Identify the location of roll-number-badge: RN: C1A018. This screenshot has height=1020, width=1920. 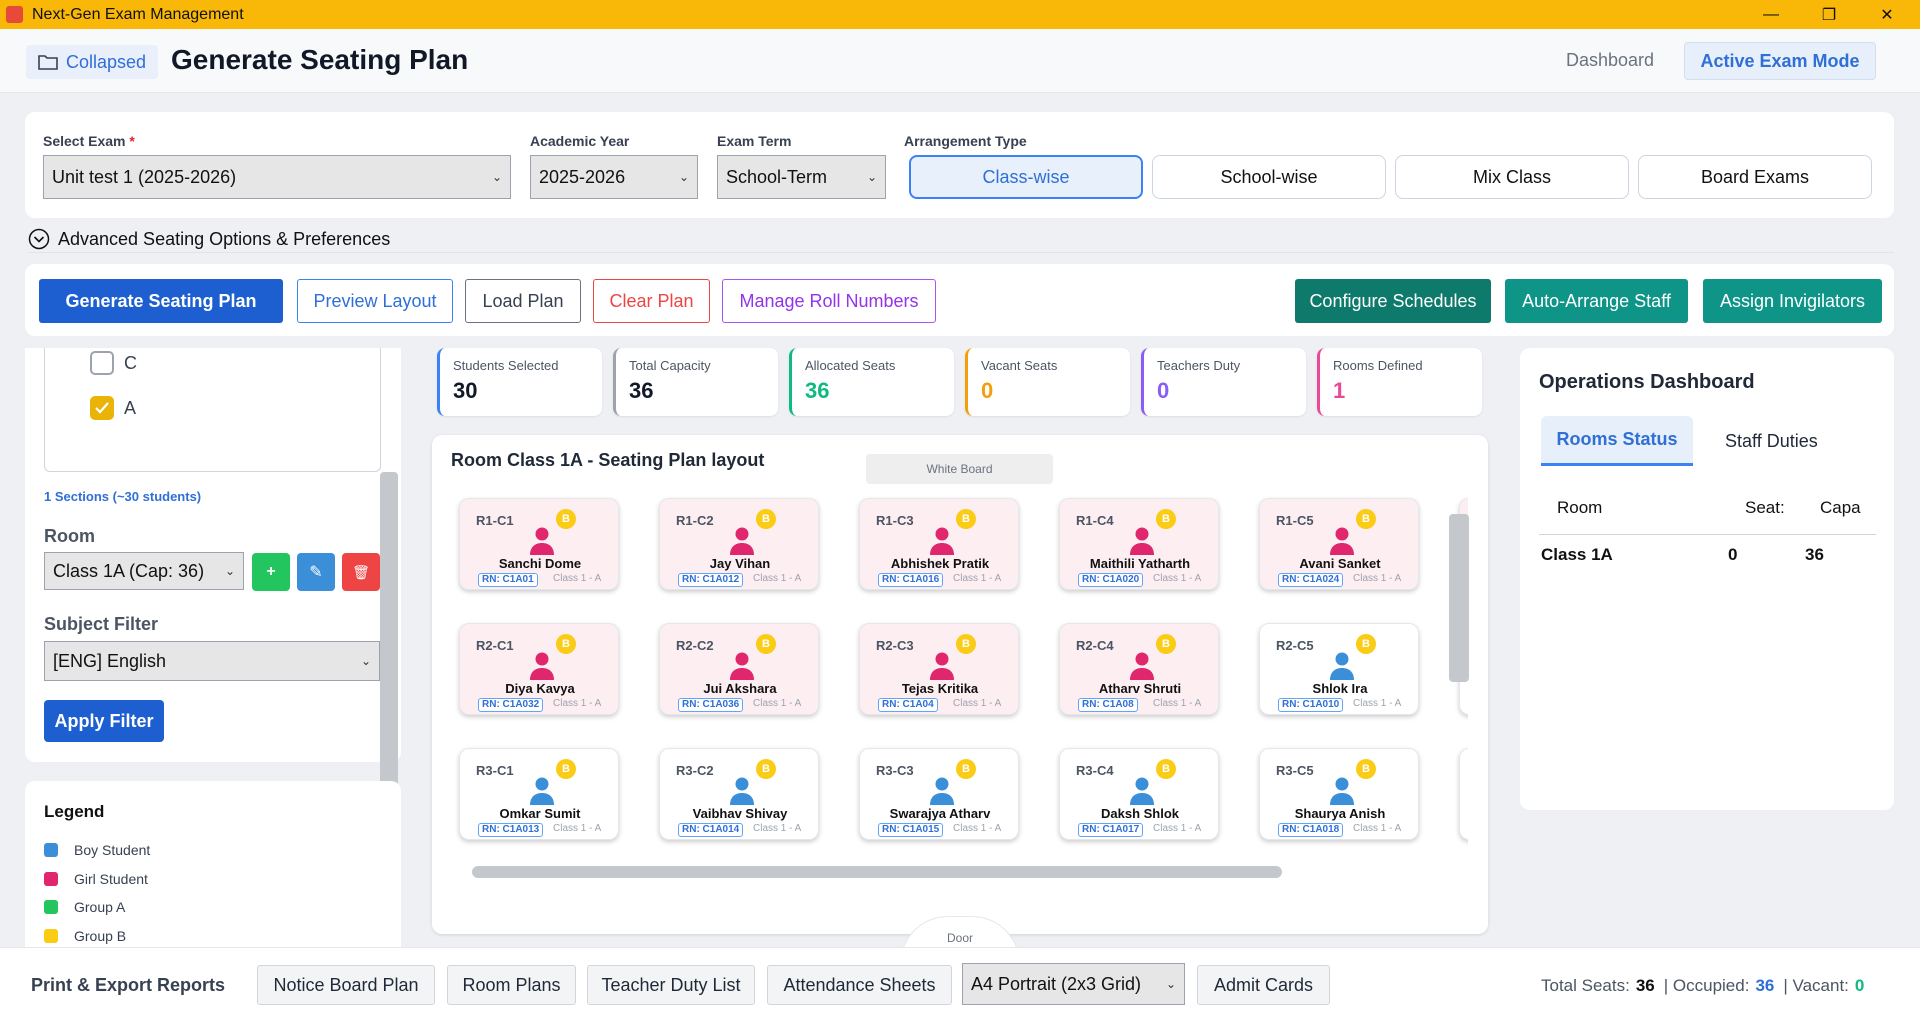
(1311, 830).